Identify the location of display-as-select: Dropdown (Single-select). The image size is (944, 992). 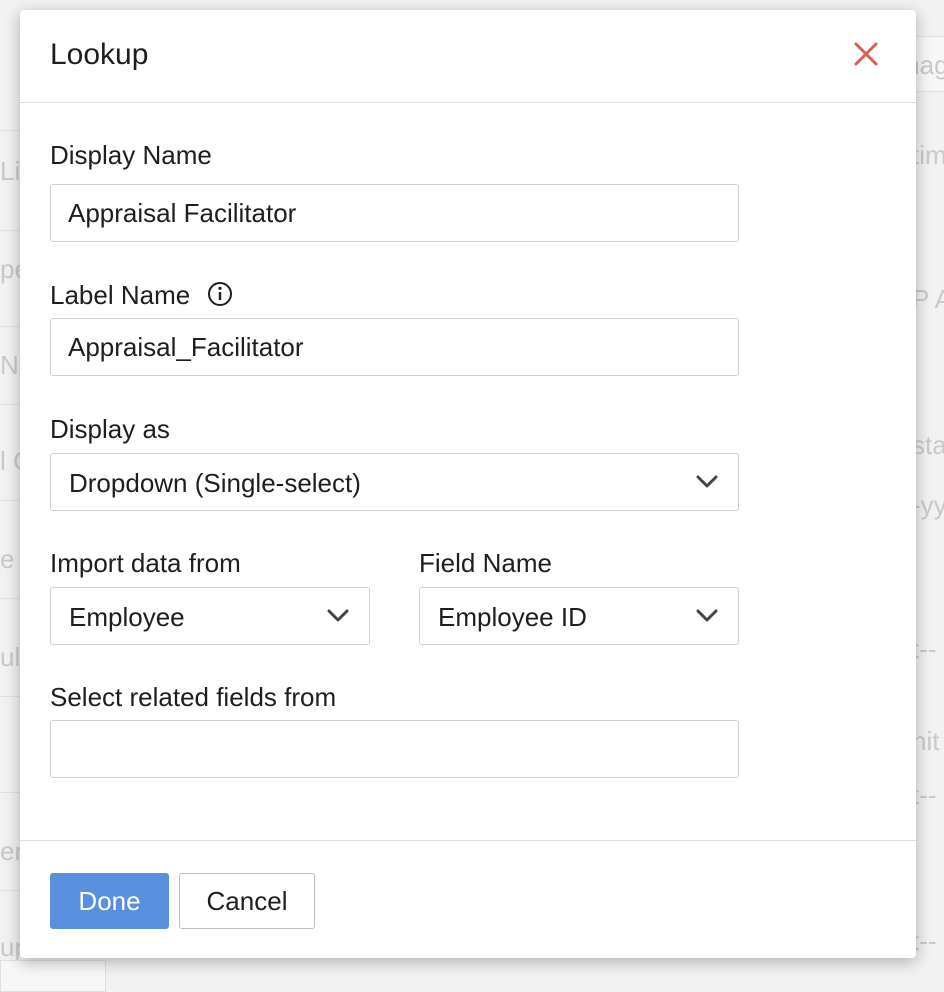
(394, 482).